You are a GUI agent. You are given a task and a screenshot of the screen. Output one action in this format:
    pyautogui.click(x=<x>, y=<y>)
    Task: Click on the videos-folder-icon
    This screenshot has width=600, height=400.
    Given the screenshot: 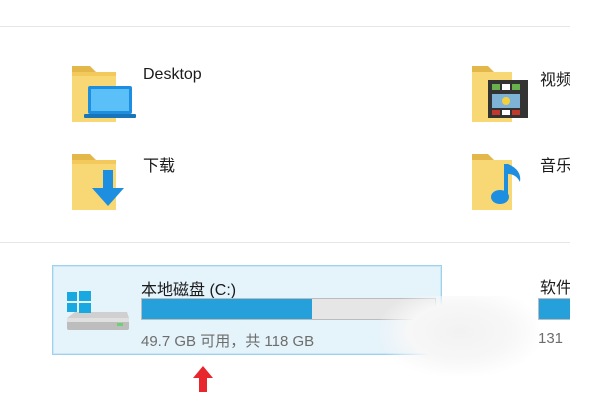 What is the action you would take?
    pyautogui.click(x=502, y=90)
    